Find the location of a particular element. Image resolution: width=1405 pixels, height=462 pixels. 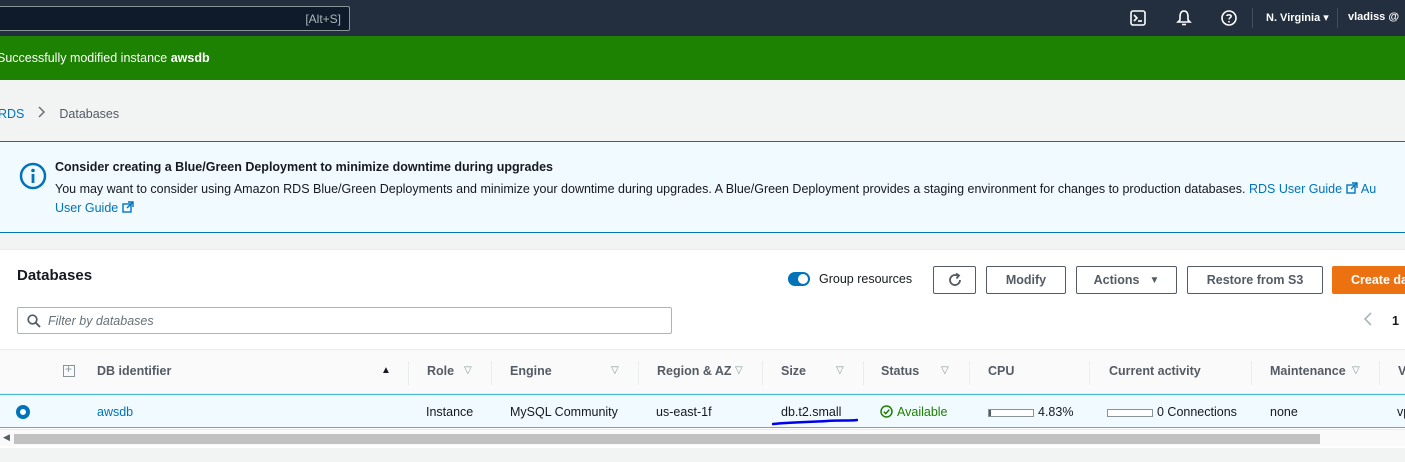

search-shortcut-hint: [Alt+S] is located at coordinates (323, 19).